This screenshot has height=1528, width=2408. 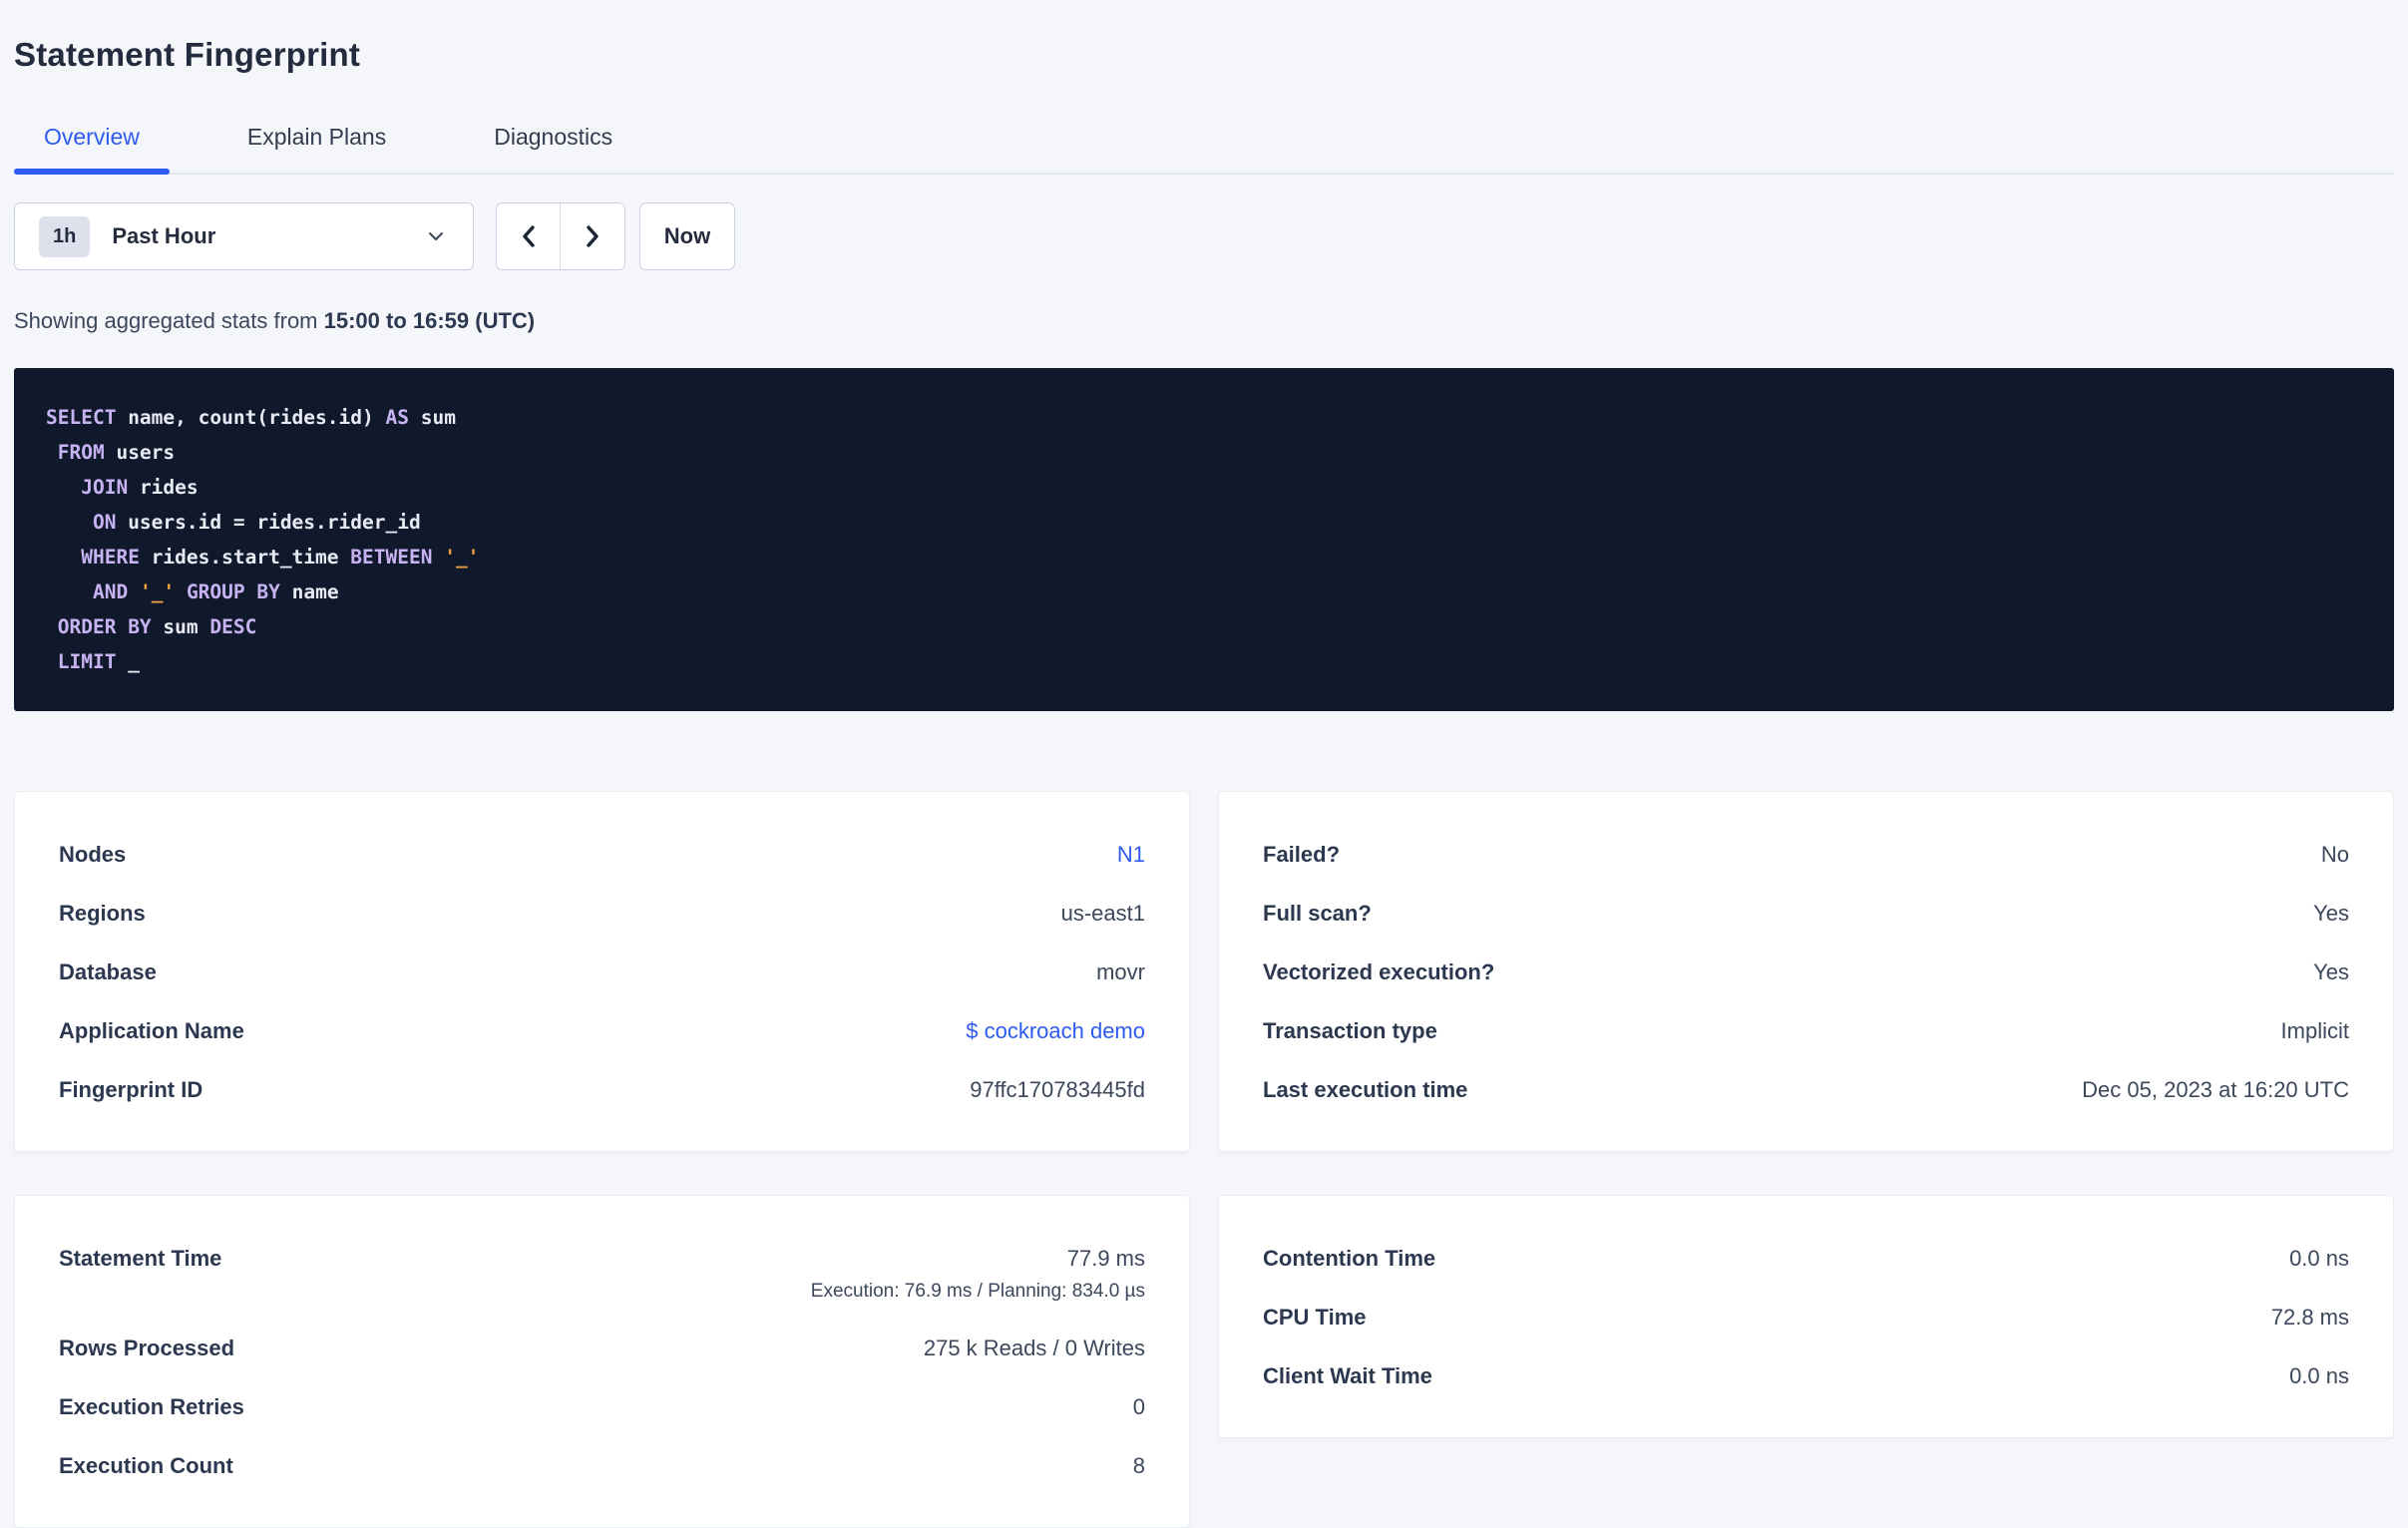 I want to click on time-step-buttons, so click(x=561, y=236).